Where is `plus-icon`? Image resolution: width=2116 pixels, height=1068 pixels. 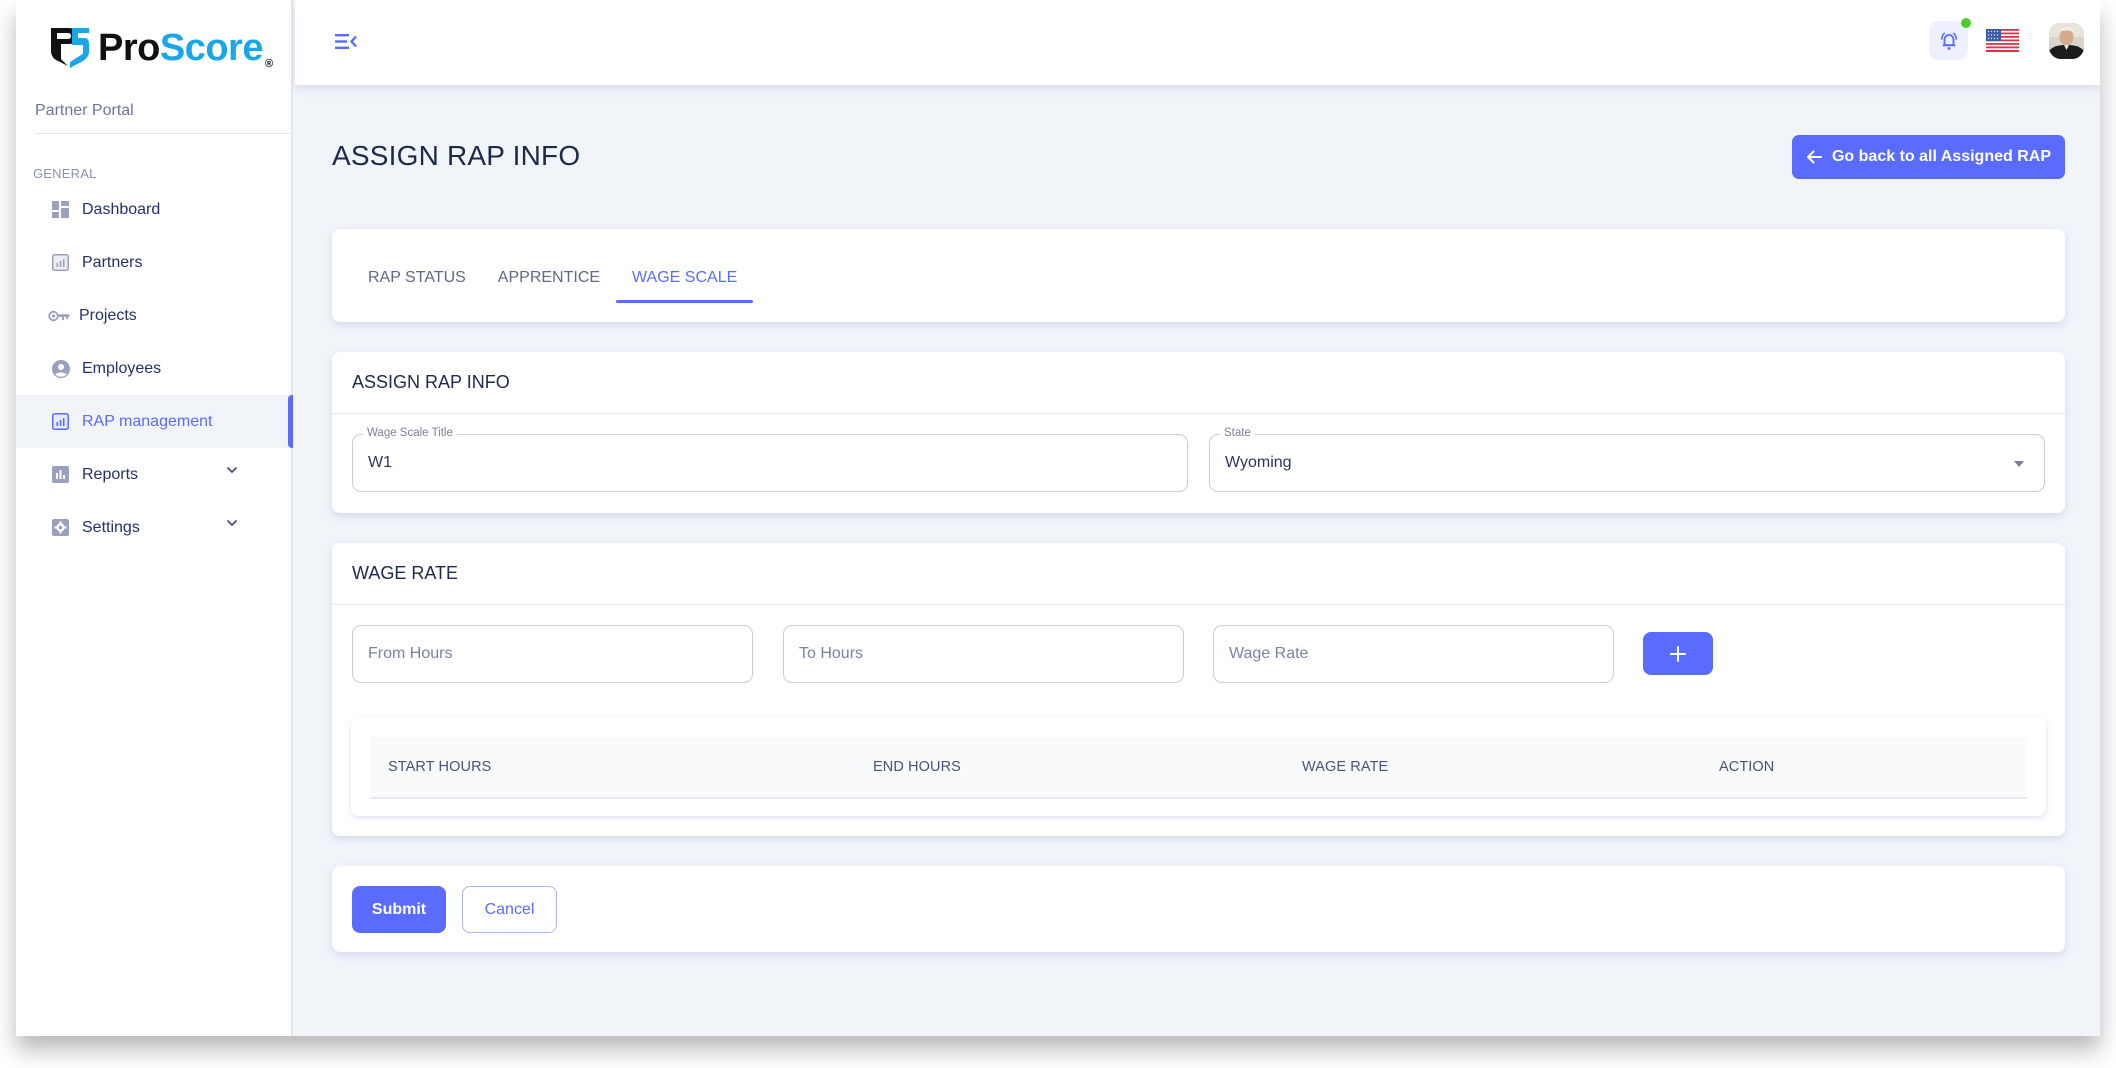 plus-icon is located at coordinates (1678, 653).